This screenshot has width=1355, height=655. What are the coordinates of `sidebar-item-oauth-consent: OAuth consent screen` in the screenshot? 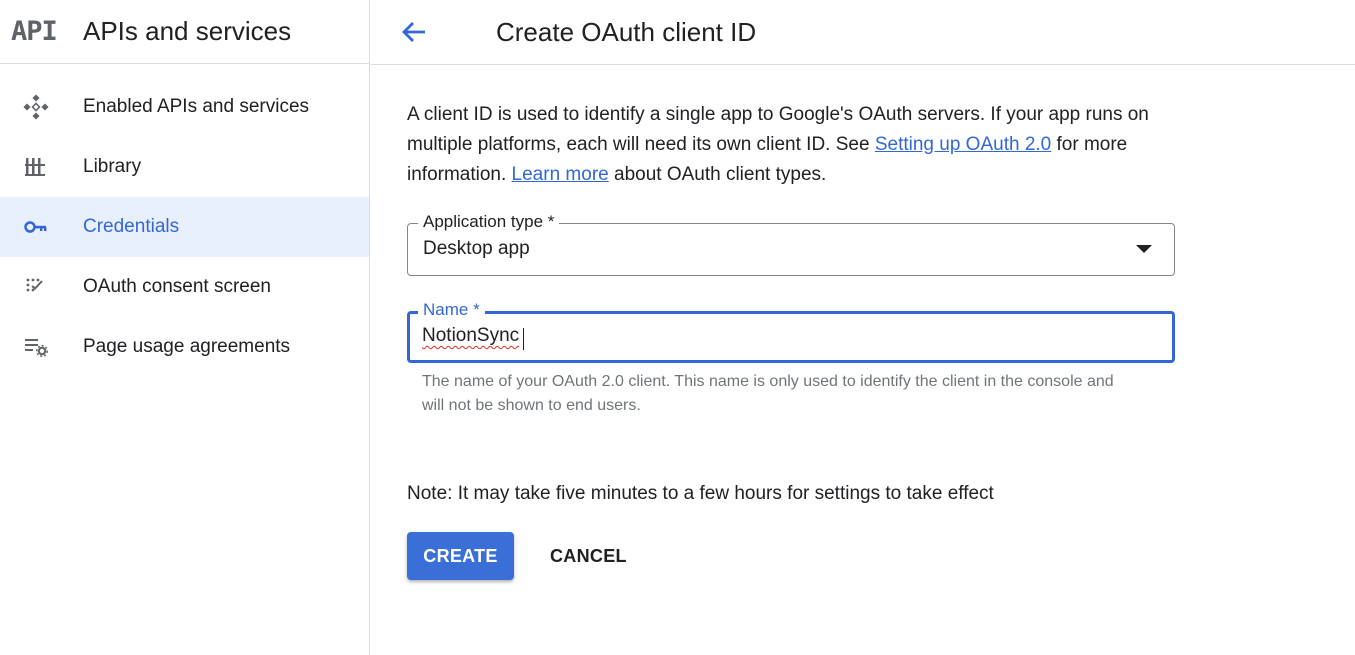 It's located at (184, 287).